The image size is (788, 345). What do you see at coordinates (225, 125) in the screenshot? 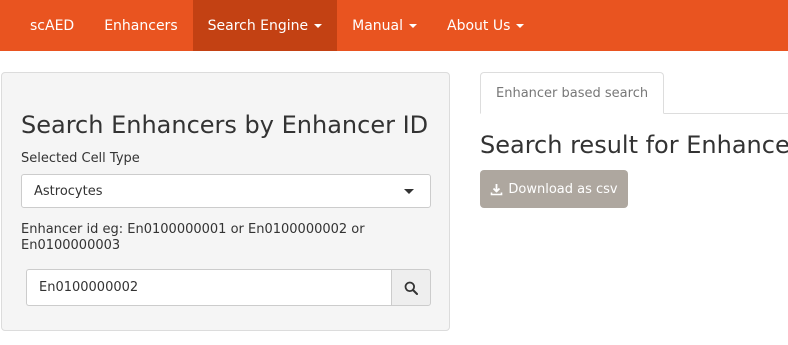
I see `panel-title: Search Enhancers by Enhancer ID` at bounding box center [225, 125].